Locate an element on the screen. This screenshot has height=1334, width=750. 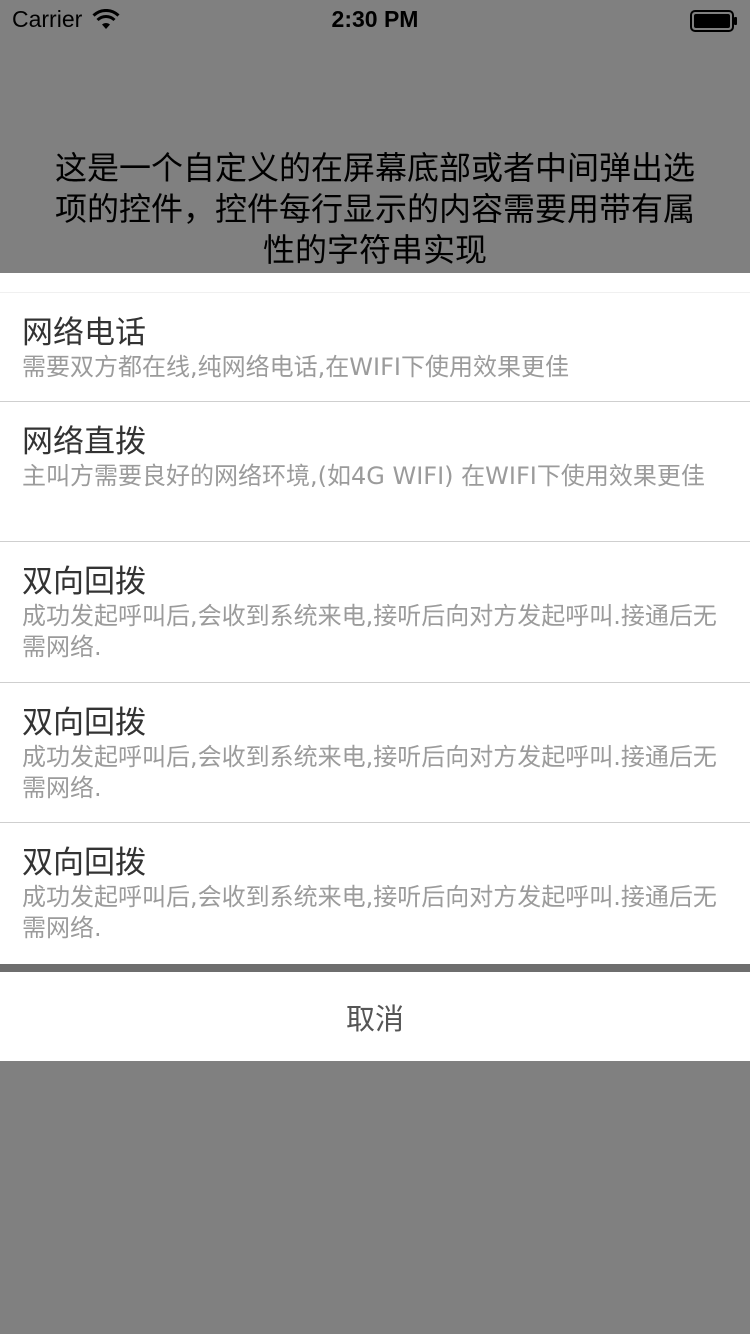
status-time: 2:30 PM is located at coordinates (375, 19).